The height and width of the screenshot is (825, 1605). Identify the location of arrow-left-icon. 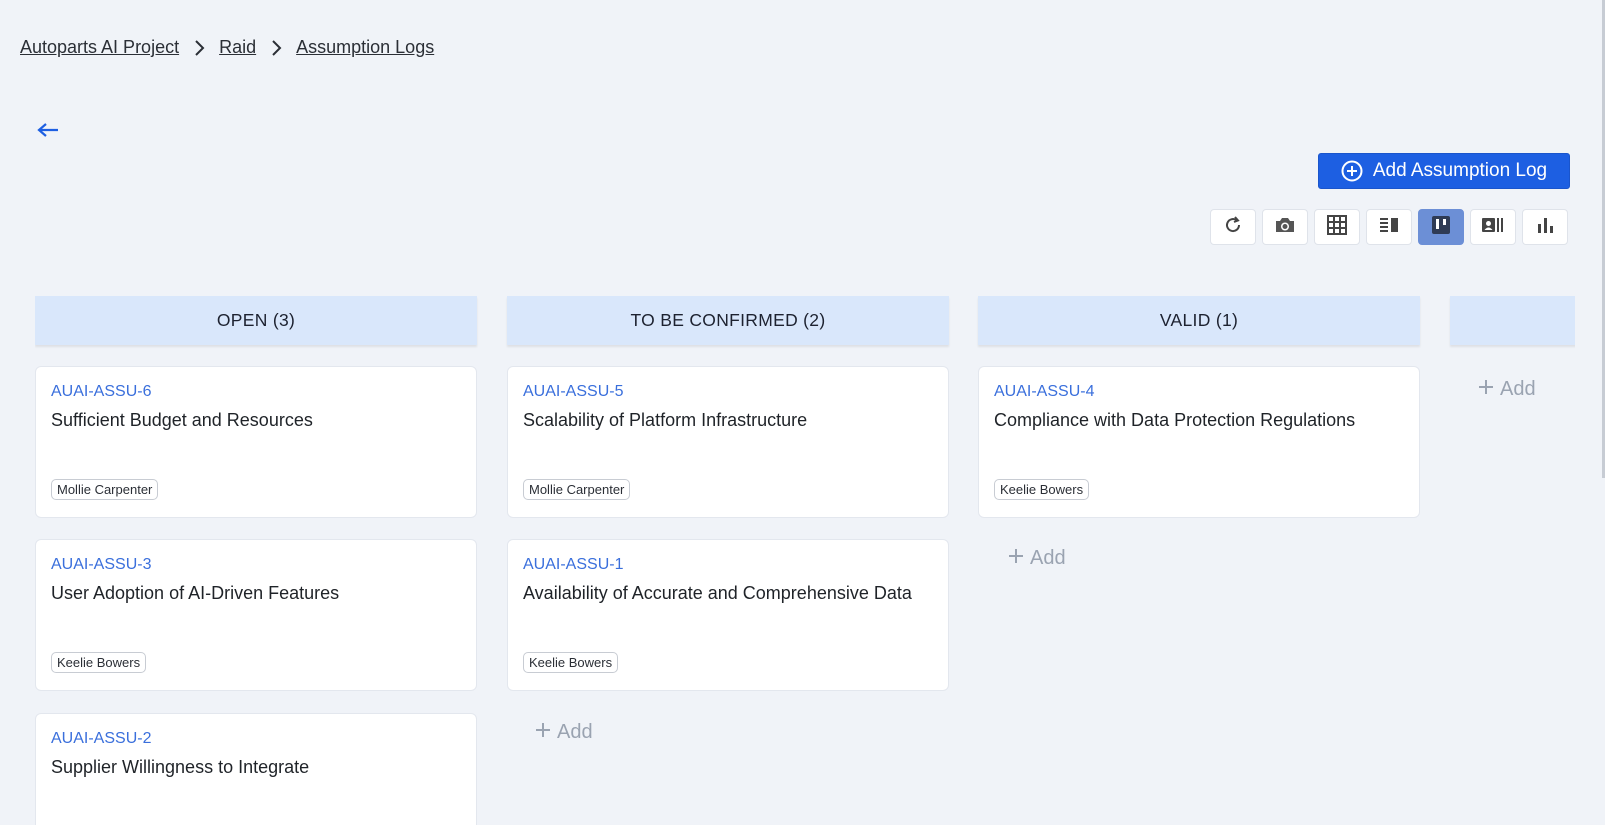
(48, 132).